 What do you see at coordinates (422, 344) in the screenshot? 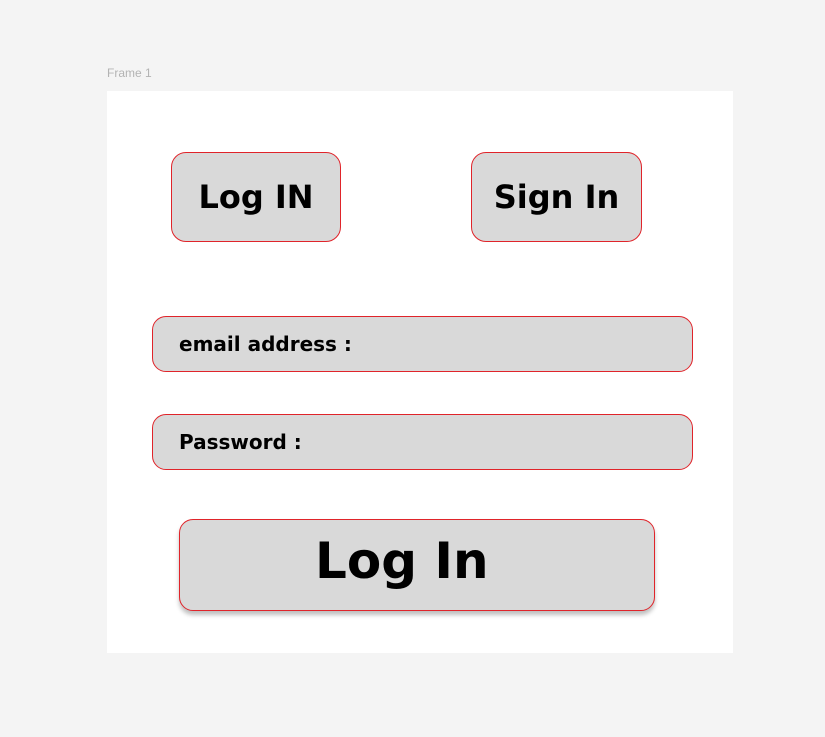
I see `email-field: email address :` at bounding box center [422, 344].